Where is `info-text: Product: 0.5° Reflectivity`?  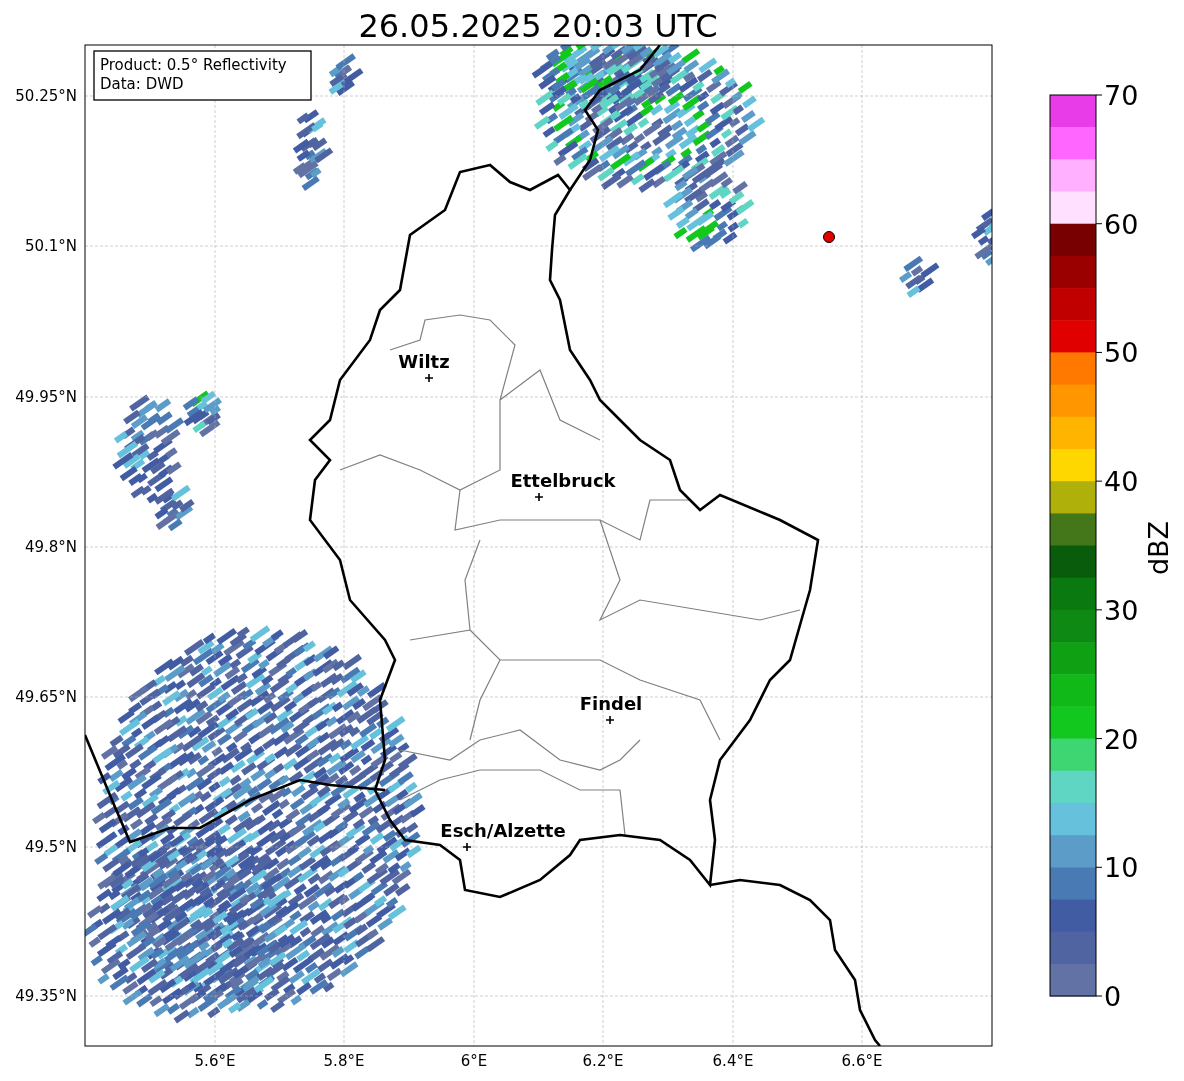 info-text: Product: 0.5° Reflectivity is located at coordinates (193, 65).